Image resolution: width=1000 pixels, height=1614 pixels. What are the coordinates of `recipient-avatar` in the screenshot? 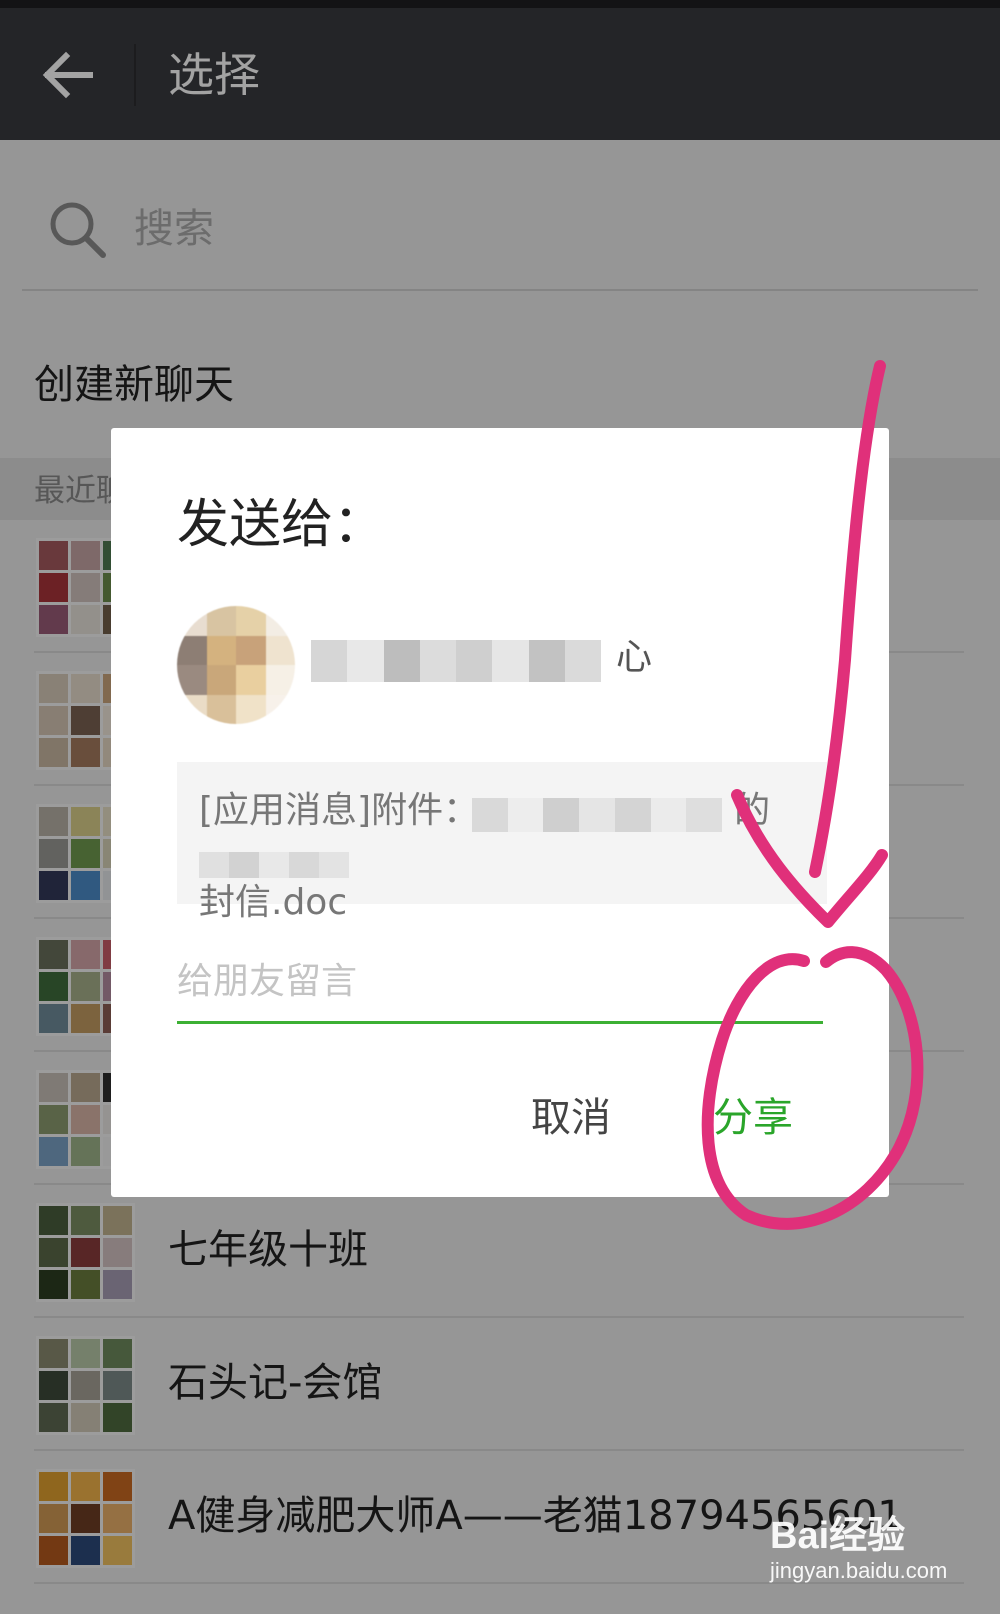 It's located at (236, 665).